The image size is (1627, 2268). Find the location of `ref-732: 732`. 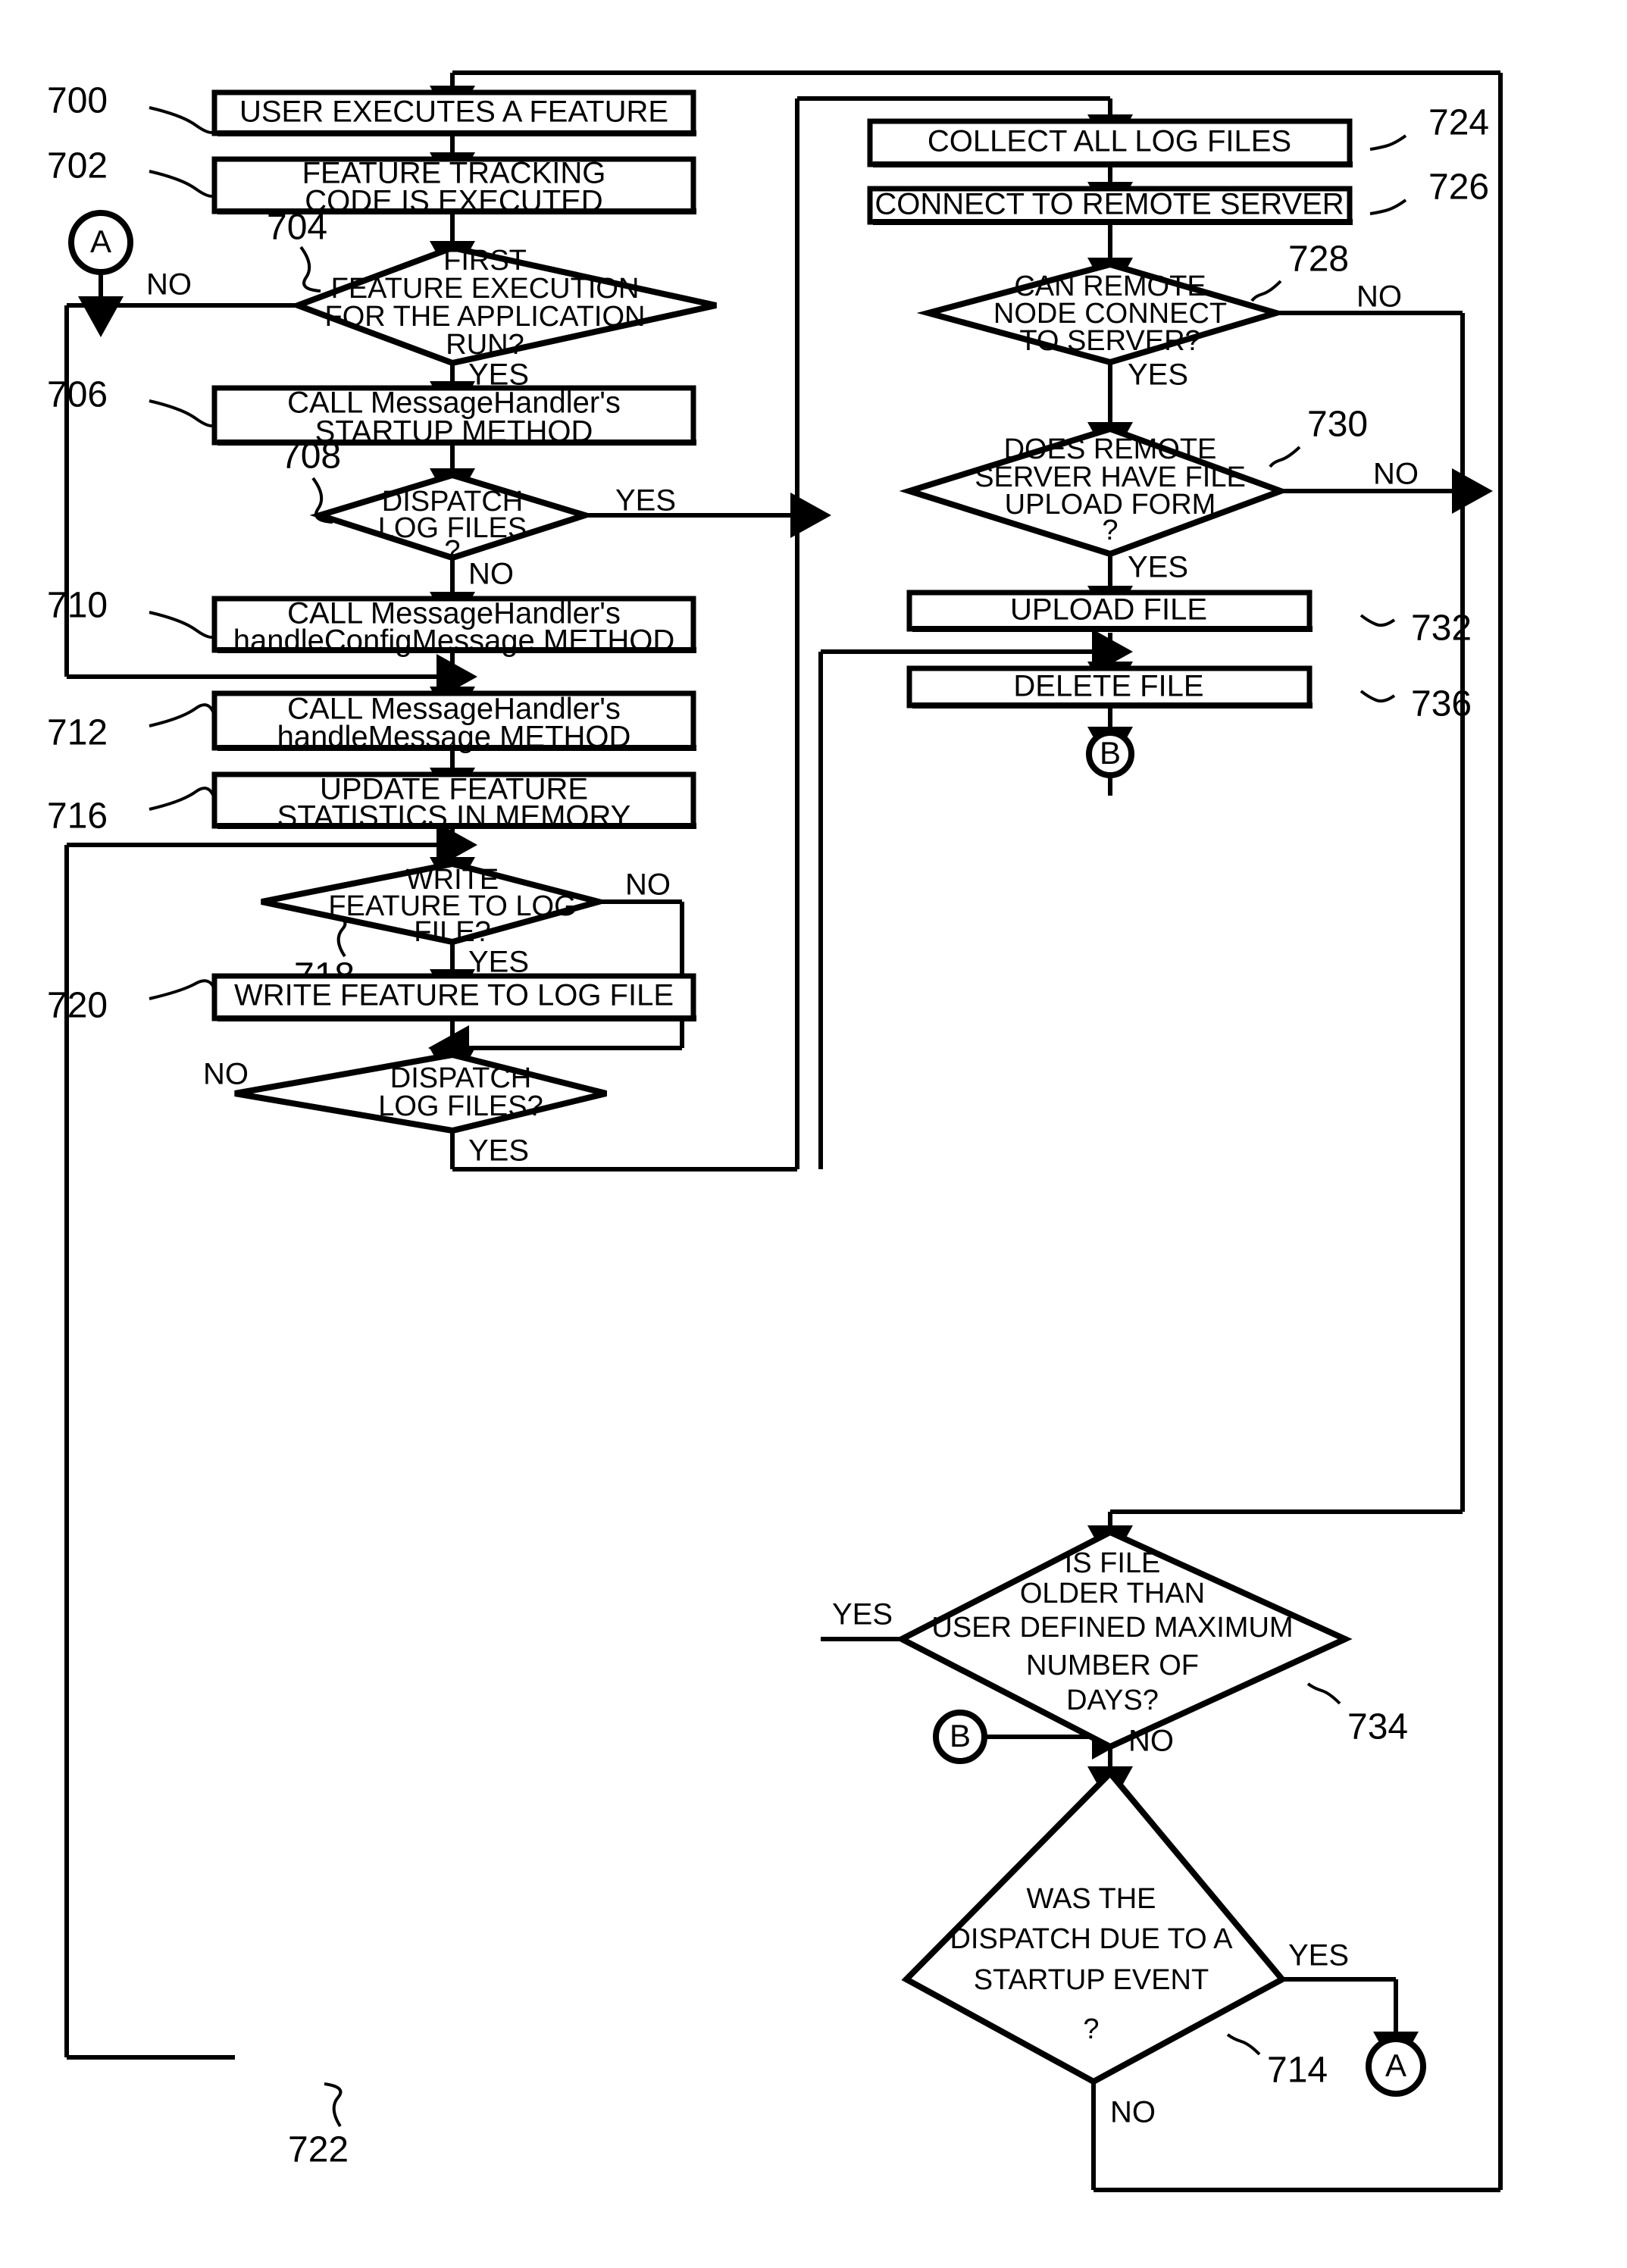

ref-732: 732 is located at coordinates (1441, 629).